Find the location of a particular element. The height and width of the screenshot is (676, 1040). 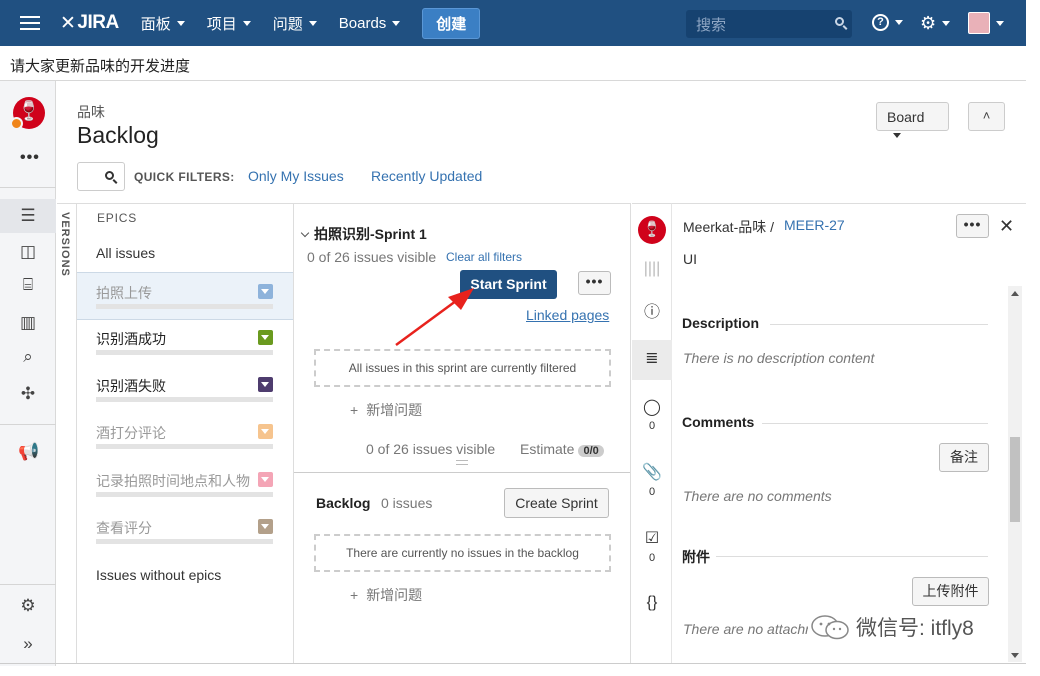

create-button: 创建 is located at coordinates (451, 23).